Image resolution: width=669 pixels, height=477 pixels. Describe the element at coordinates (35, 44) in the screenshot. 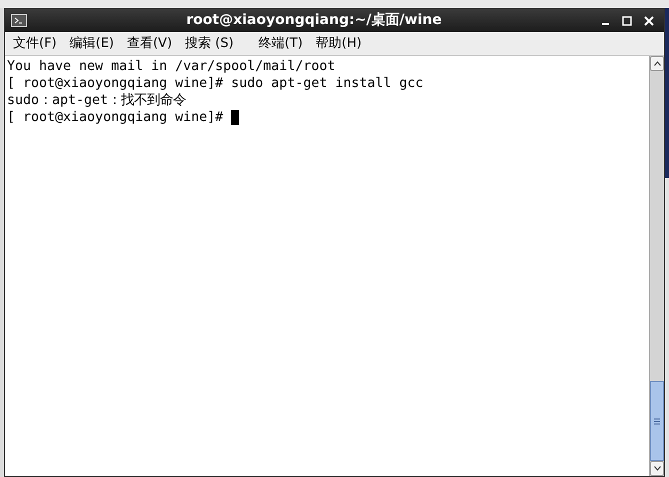

I see `menu-item: 文件(F)` at that location.